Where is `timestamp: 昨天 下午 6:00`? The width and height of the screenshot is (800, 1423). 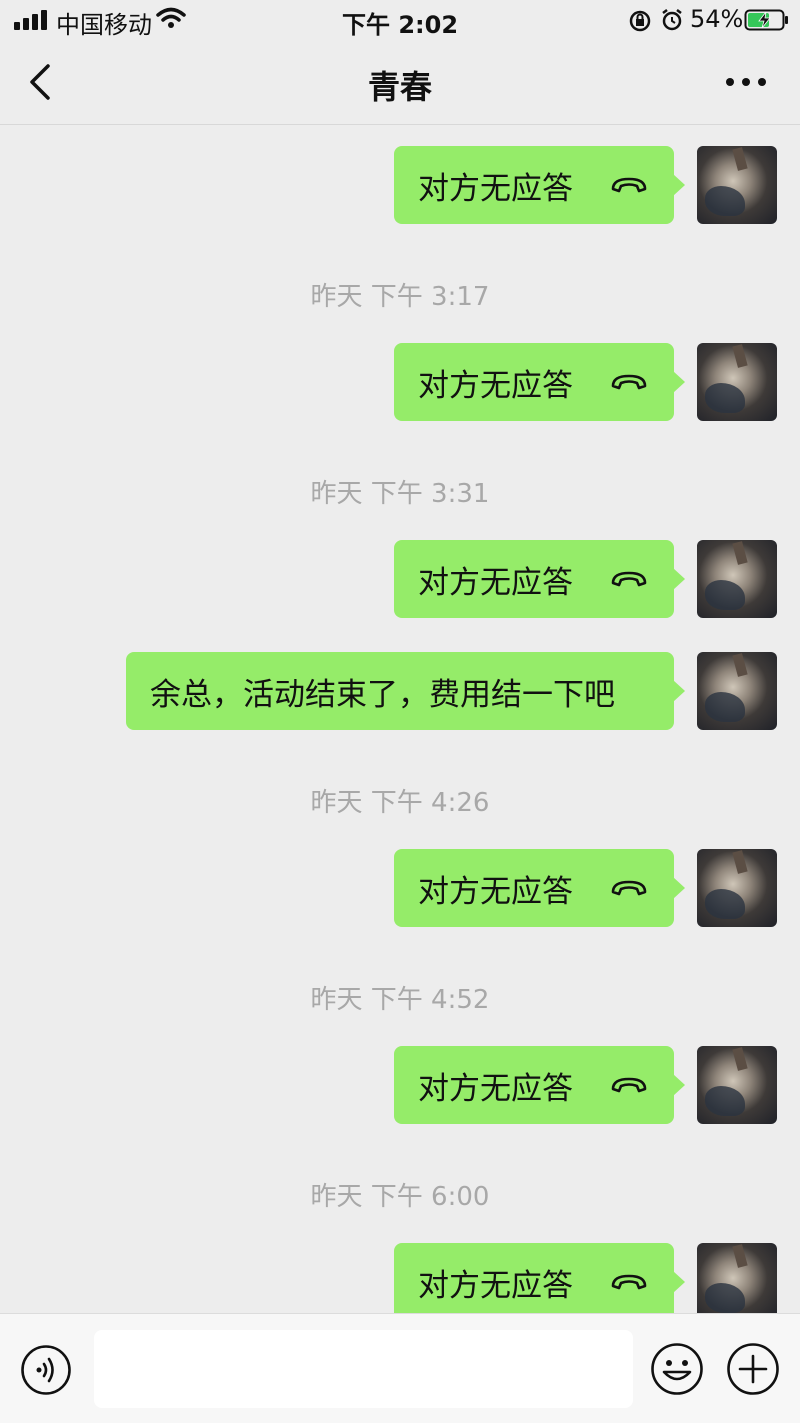 timestamp: 昨天 下午 6:00 is located at coordinates (400, 1197).